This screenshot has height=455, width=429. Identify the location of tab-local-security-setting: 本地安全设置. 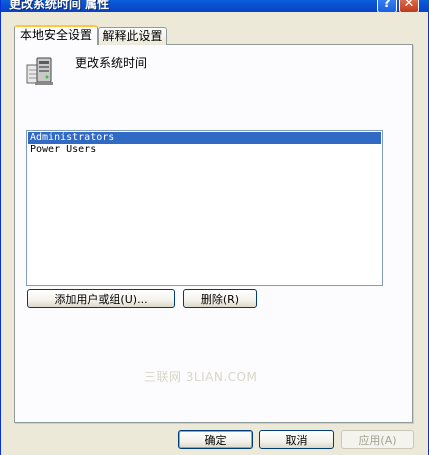
(56, 35).